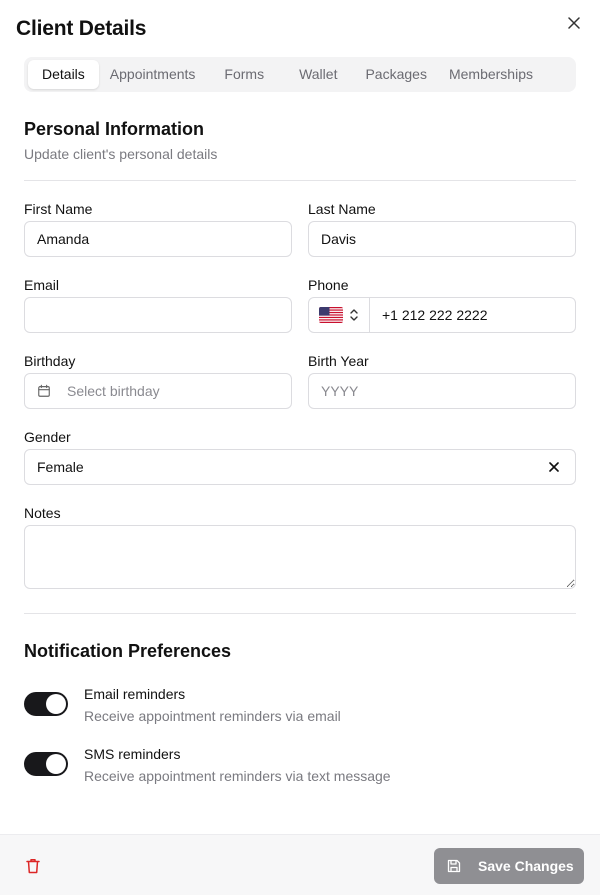 The width and height of the screenshot is (600, 895). I want to click on tab-forms: Forms, so click(244, 74).